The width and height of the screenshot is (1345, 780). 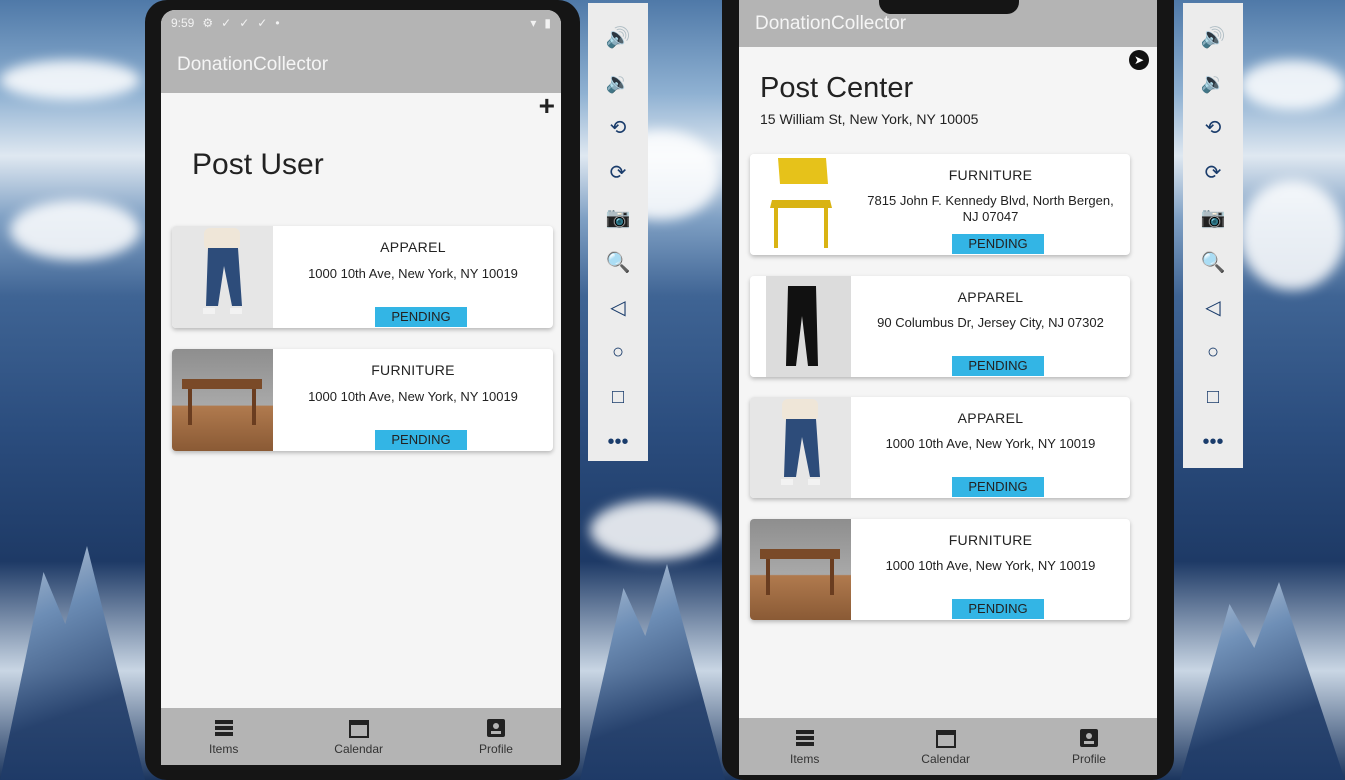 What do you see at coordinates (837, 88) in the screenshot?
I see `page-title: Post Center` at bounding box center [837, 88].